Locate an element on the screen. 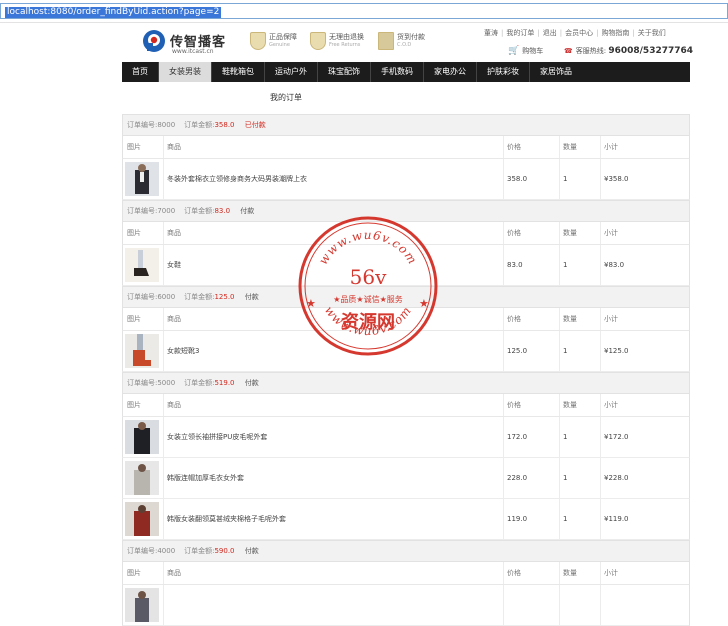 The image size is (728, 626). my-orders-link: 我的订单 is located at coordinates (520, 33).